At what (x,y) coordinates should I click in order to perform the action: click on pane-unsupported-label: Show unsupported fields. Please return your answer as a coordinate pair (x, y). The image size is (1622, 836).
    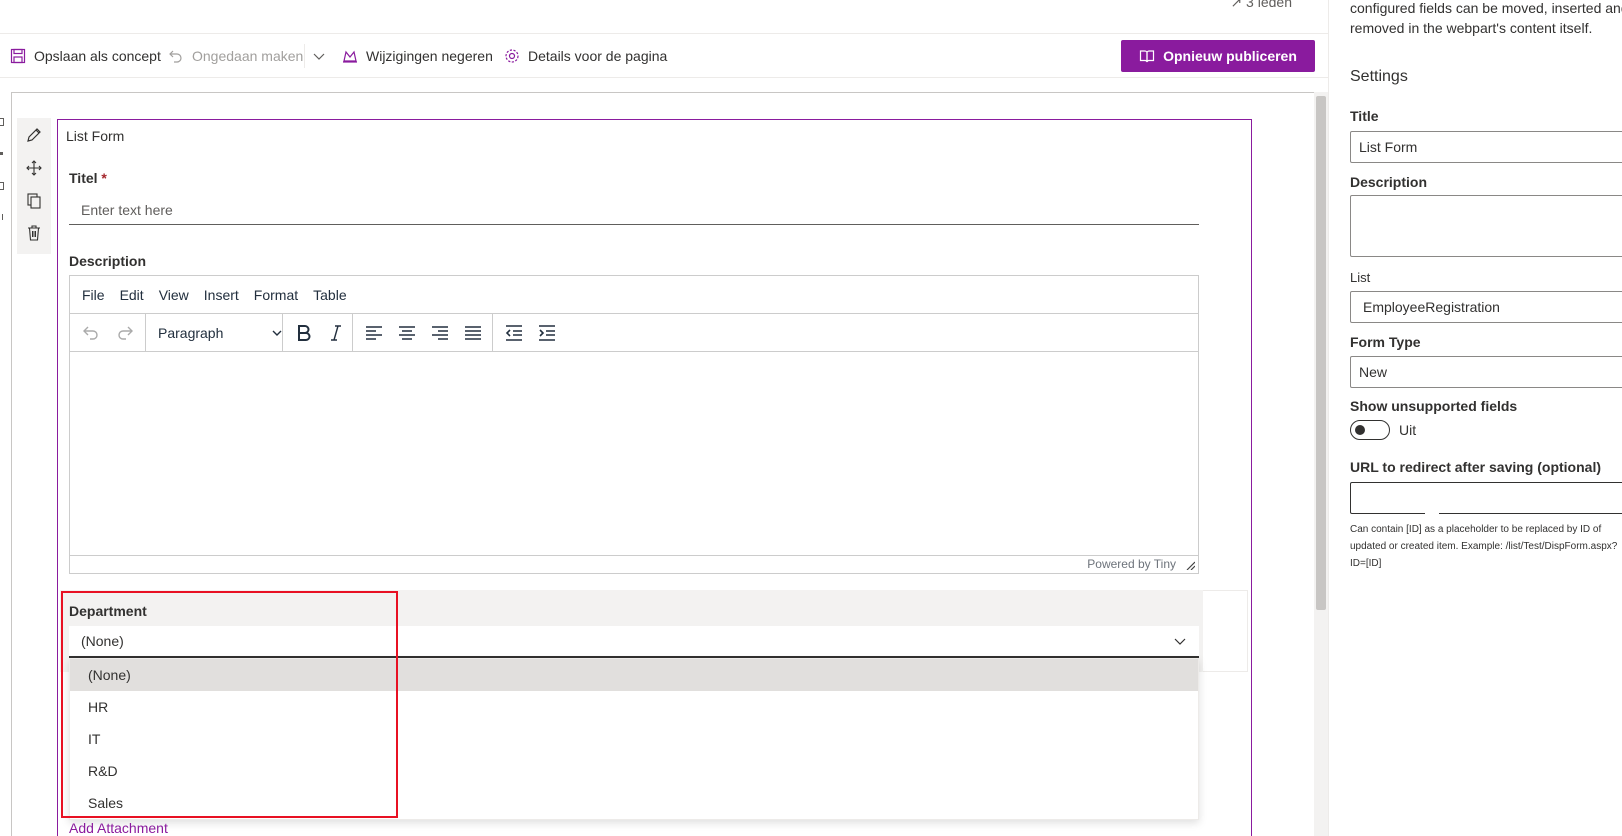
    Looking at the image, I should click on (1434, 406).